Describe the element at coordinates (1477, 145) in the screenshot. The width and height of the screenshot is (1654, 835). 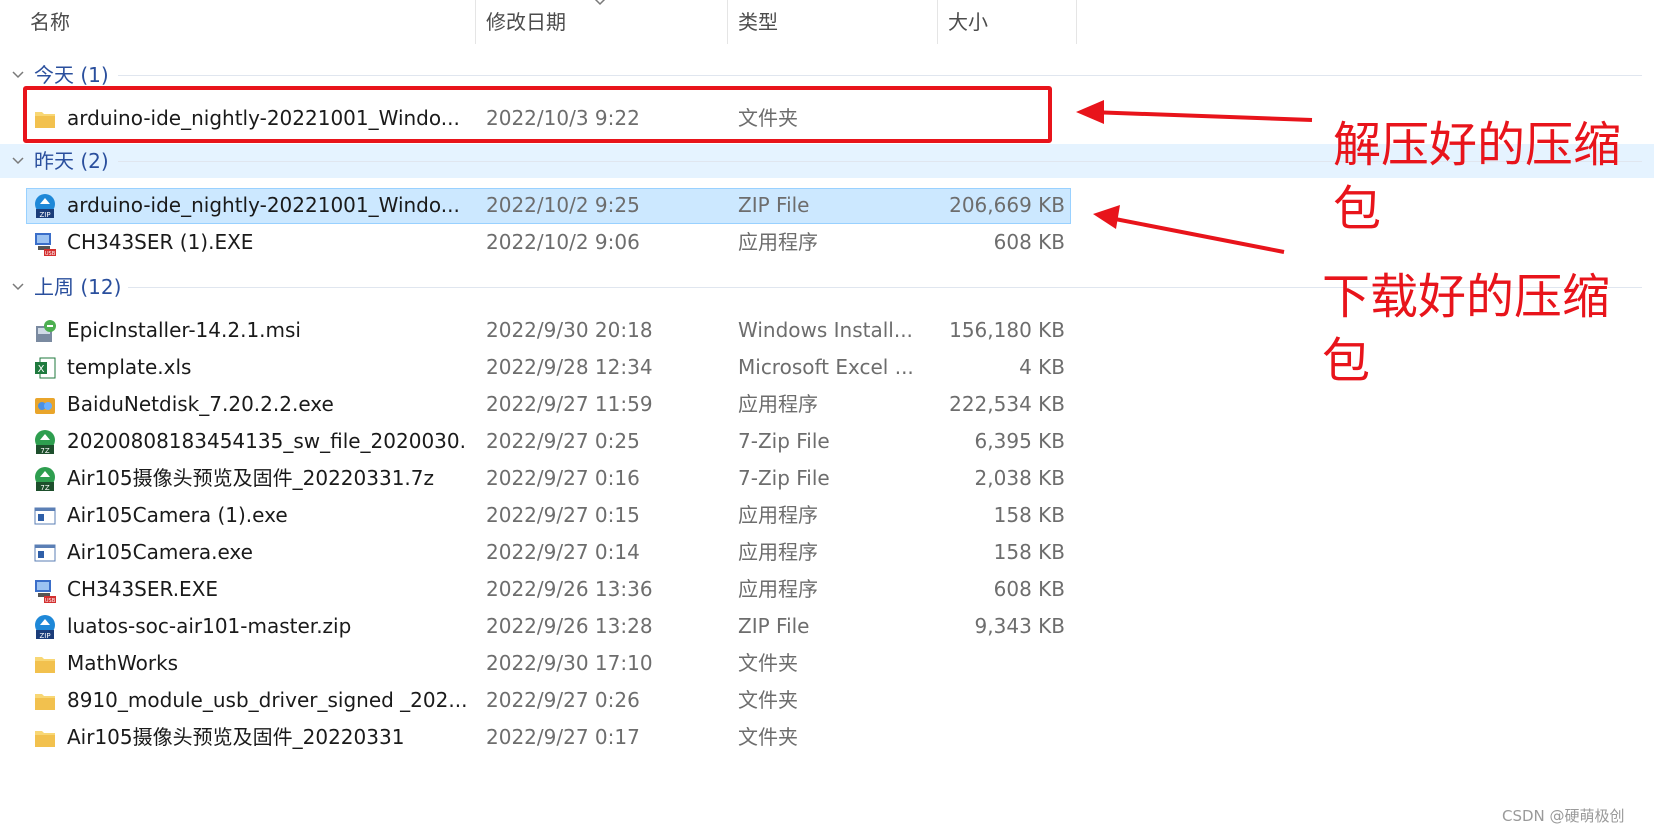
I see `annotation-extracted-line1: 解压好的压缩` at that location.